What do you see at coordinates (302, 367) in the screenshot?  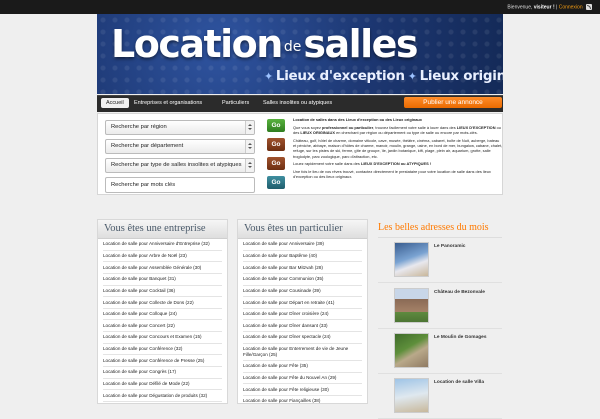 I see `list-item: Location de salle pour Fête (35)` at bounding box center [302, 367].